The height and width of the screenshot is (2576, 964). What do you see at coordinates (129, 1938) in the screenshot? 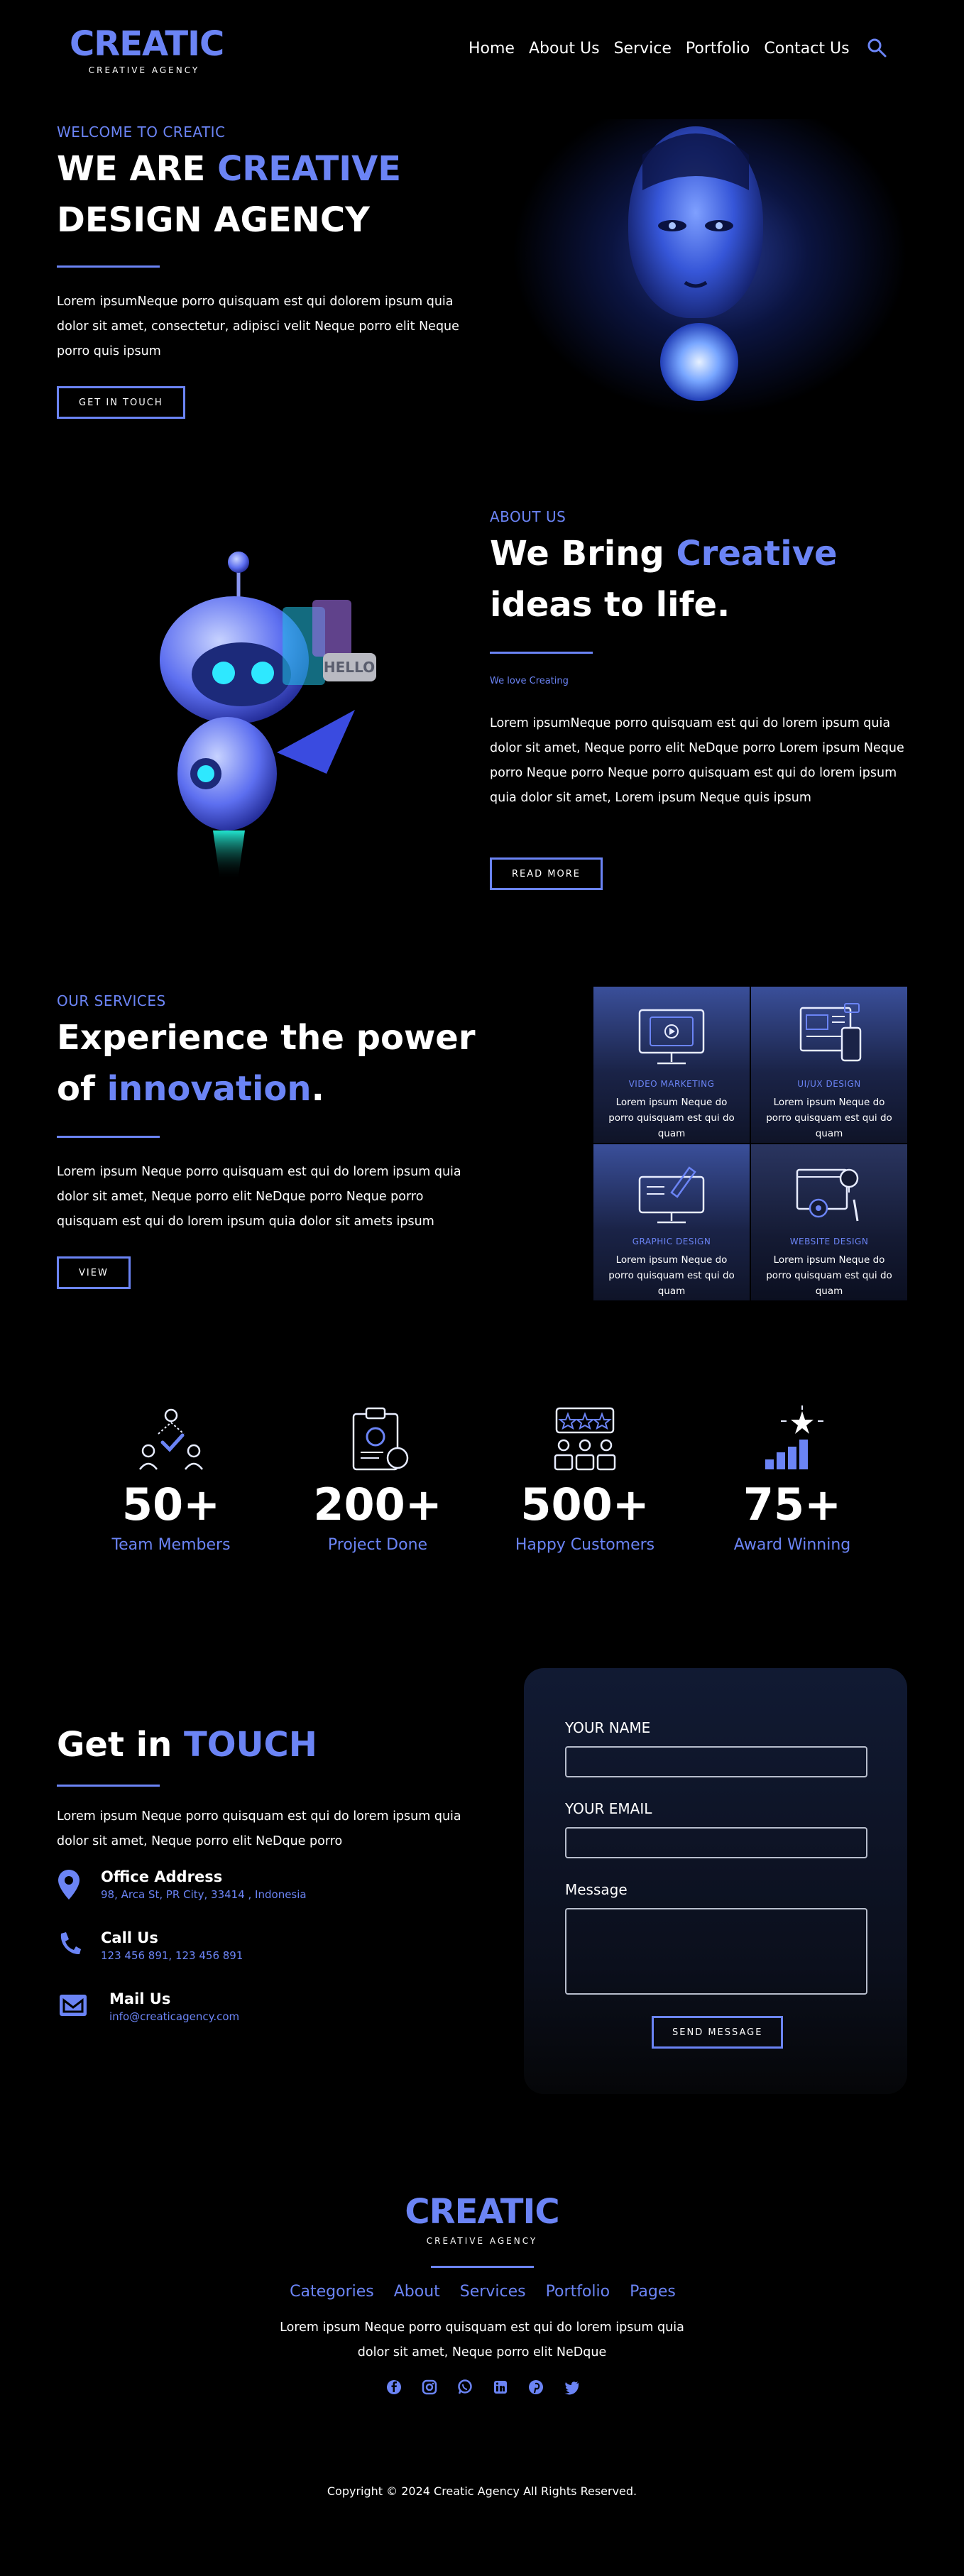
I see `contact-item-title: Call Us` at bounding box center [129, 1938].